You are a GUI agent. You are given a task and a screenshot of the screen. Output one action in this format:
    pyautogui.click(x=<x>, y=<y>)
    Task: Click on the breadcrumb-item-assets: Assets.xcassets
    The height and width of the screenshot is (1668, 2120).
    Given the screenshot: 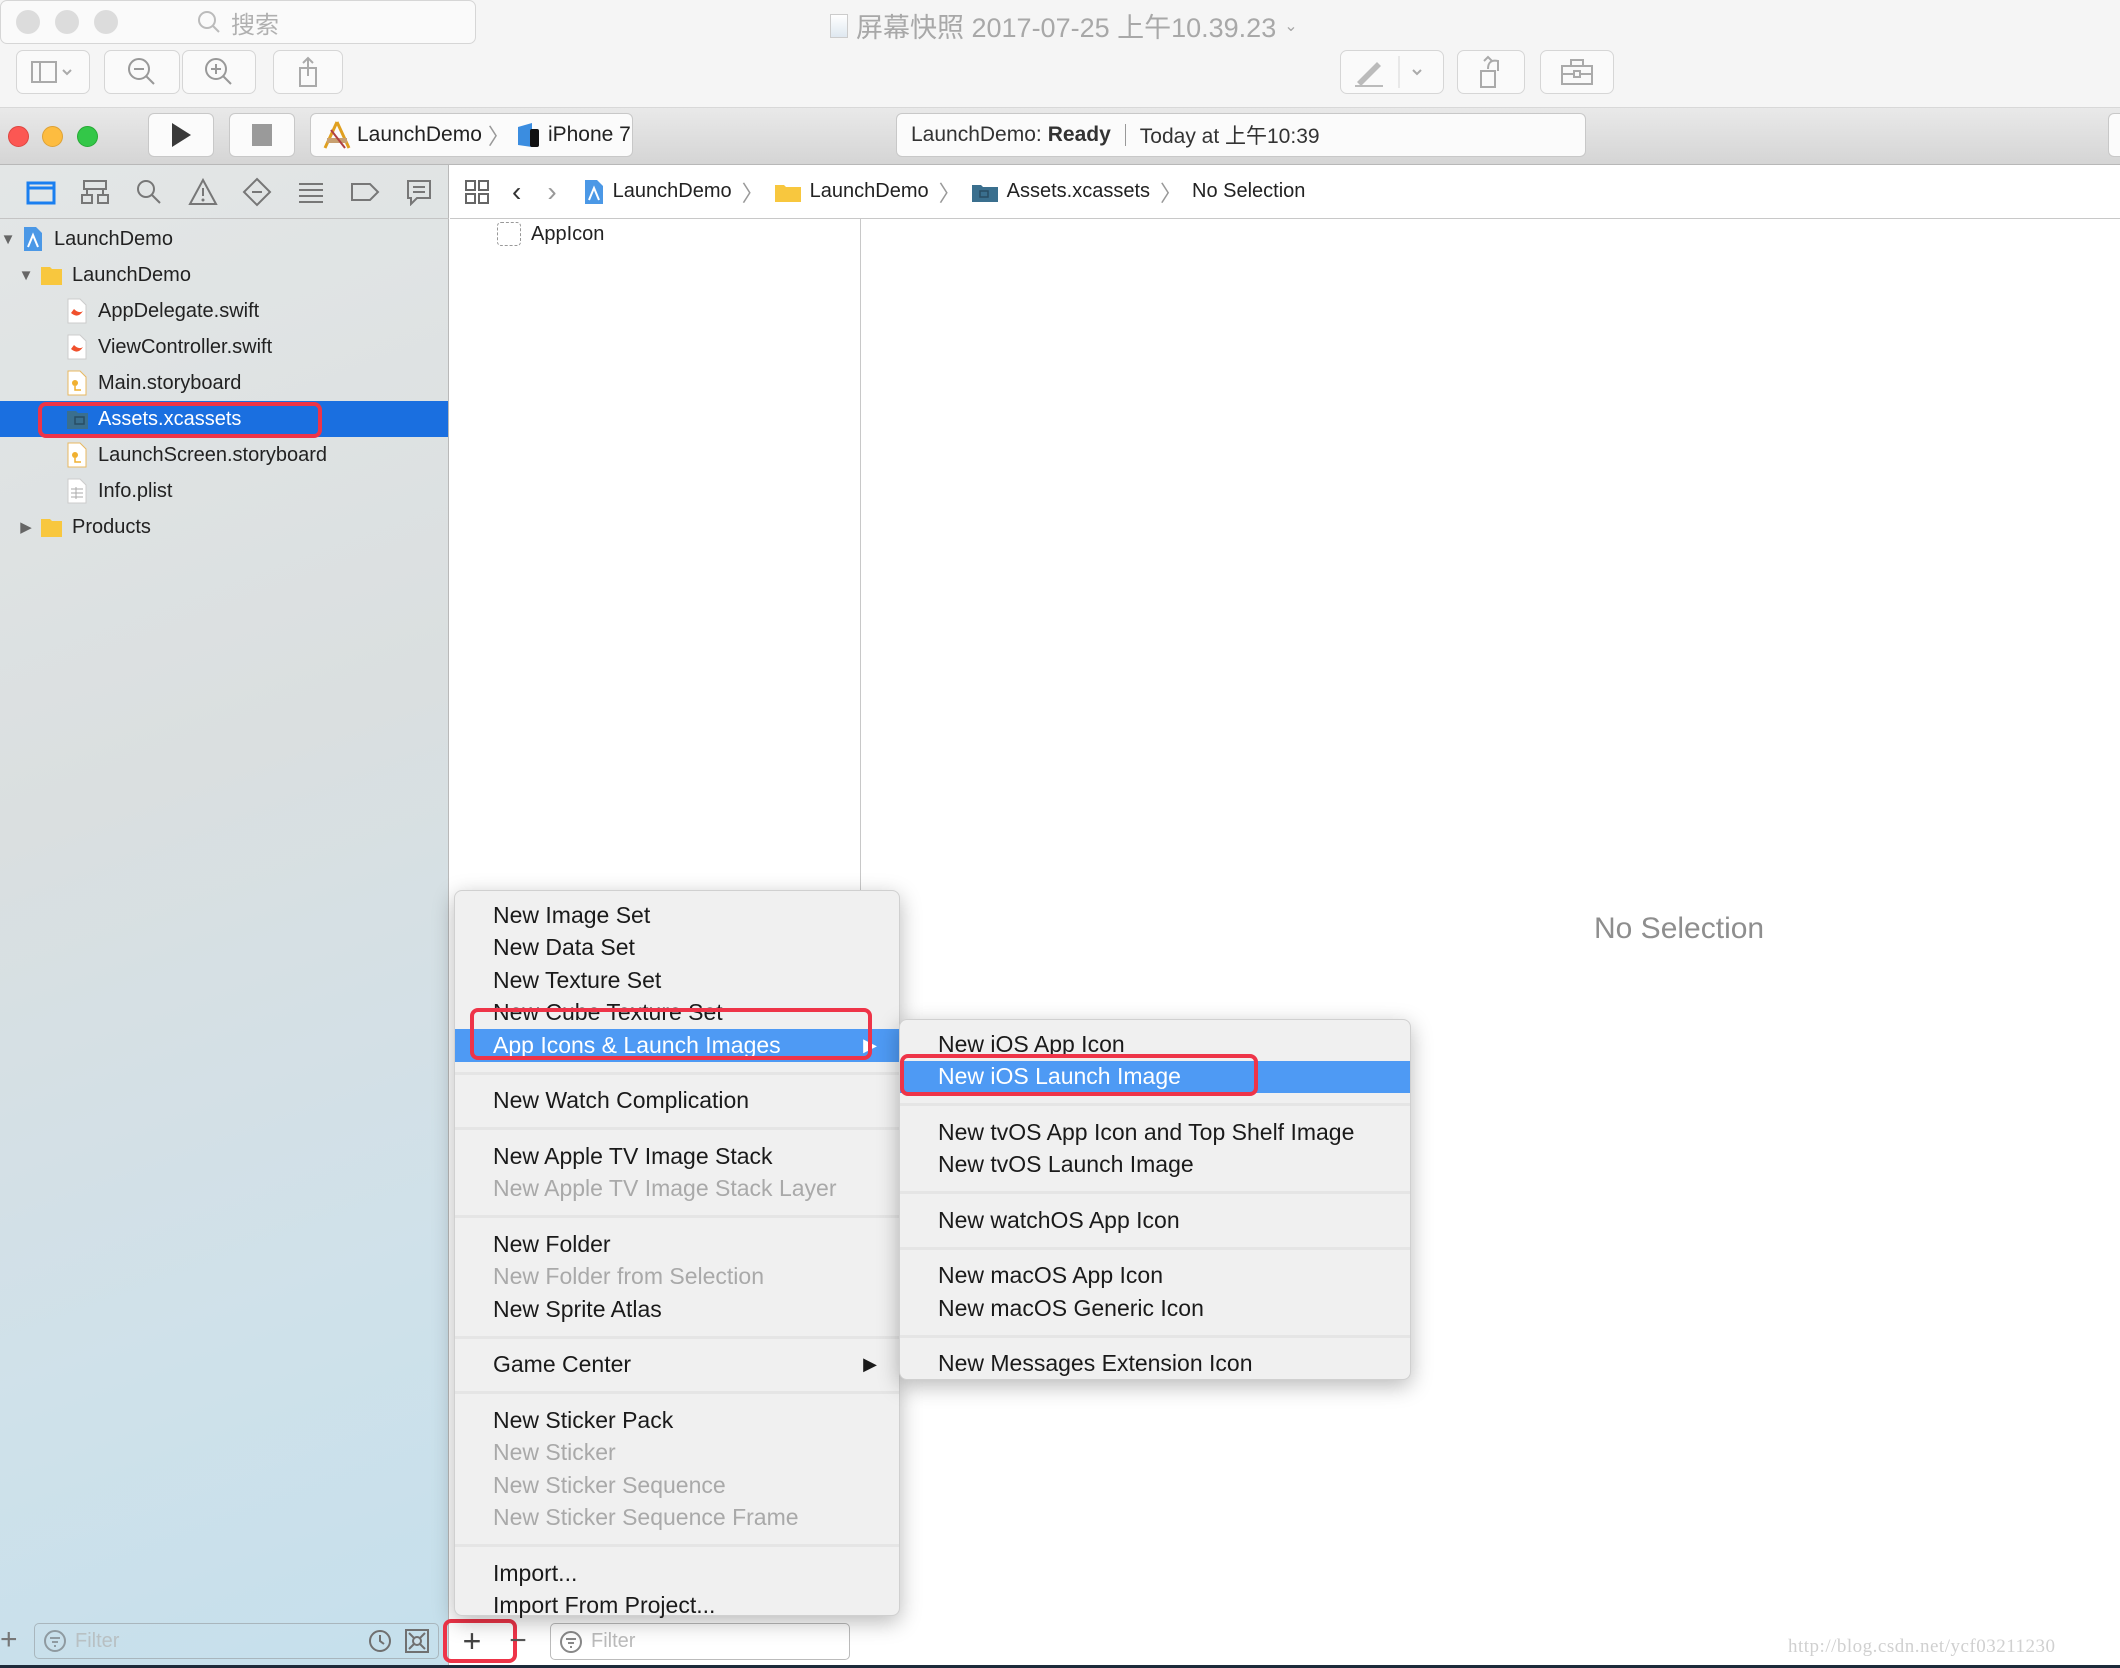 What is the action you would take?
    pyautogui.click(x=1060, y=191)
    